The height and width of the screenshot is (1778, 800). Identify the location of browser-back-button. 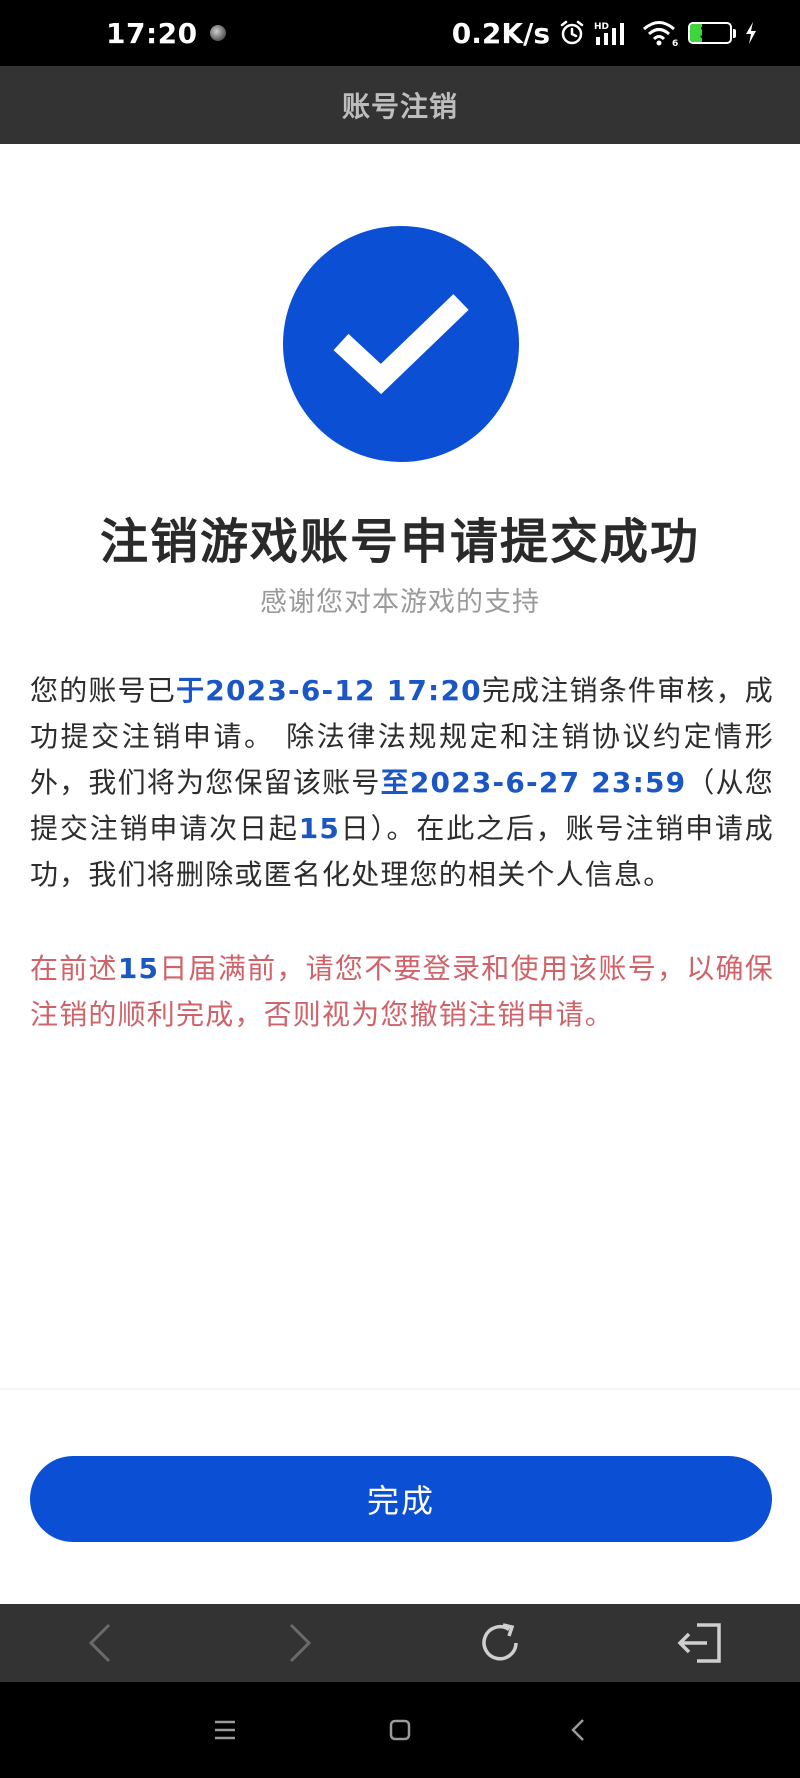
(100, 1643).